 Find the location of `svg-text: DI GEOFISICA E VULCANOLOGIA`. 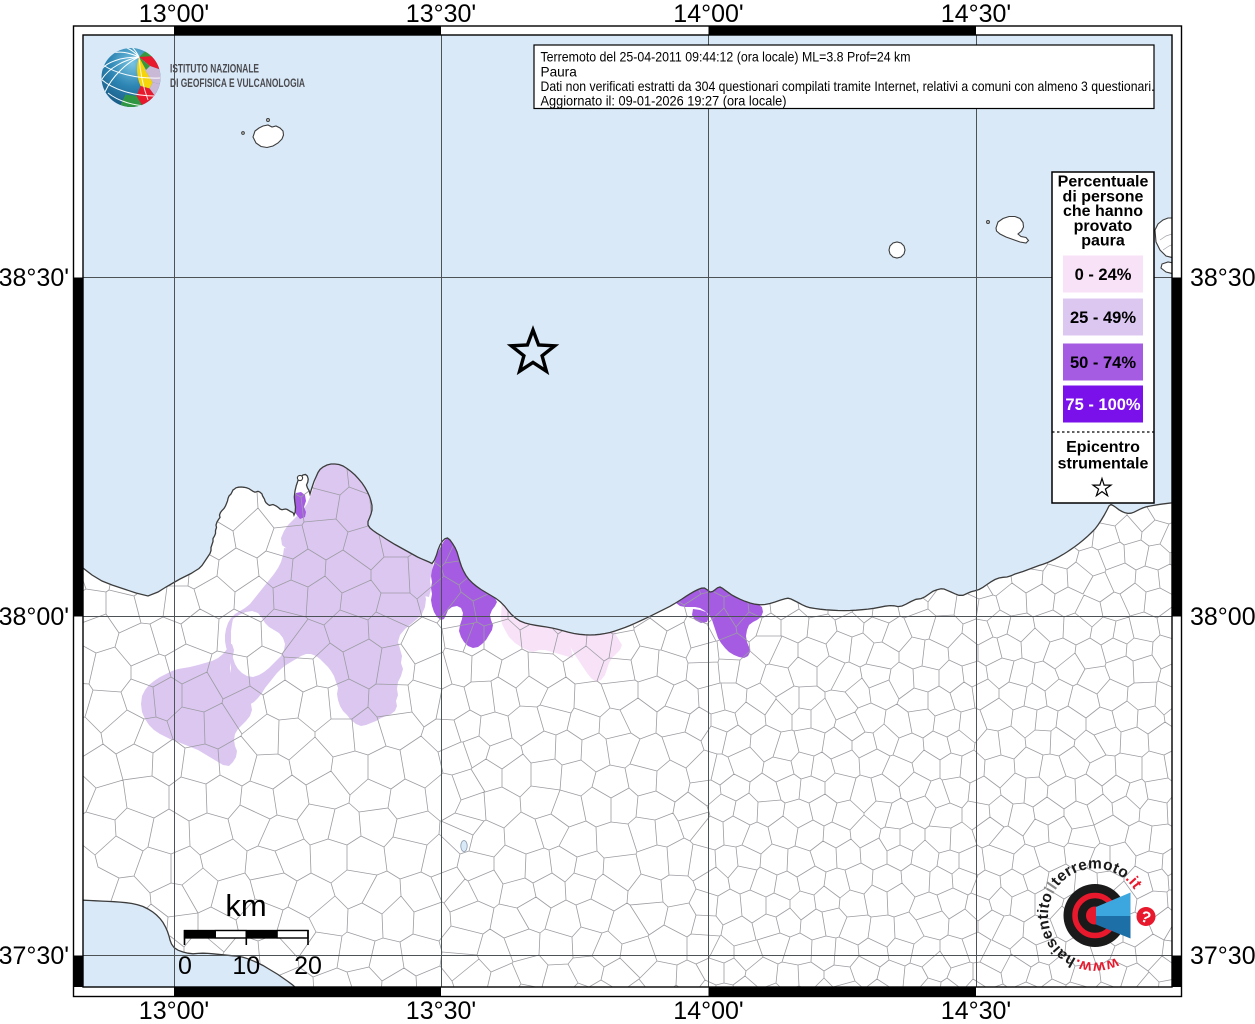

svg-text: DI GEOFISICA E VULCANOLOGIA is located at coordinates (237, 84).